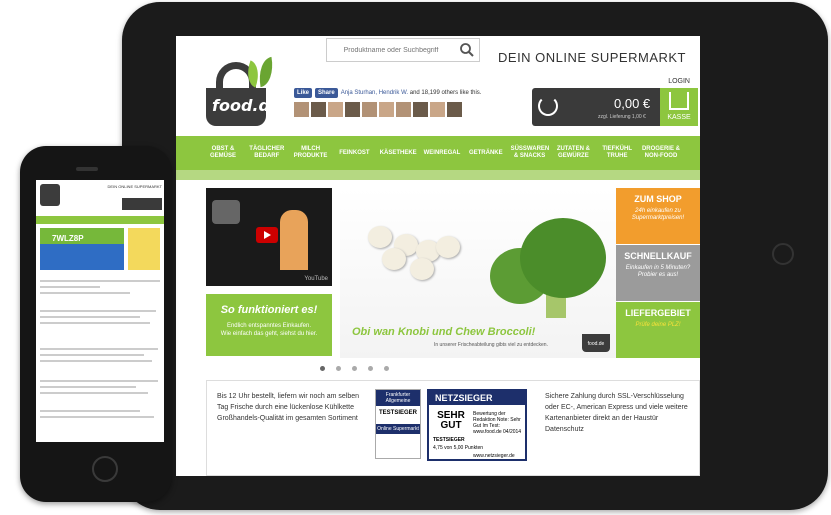 Image resolution: width=831 pixels, height=515 pixels. Describe the element at coordinates (68, 238) in the screenshot. I see `phone-promo-code: 7WLZ8P` at that location.